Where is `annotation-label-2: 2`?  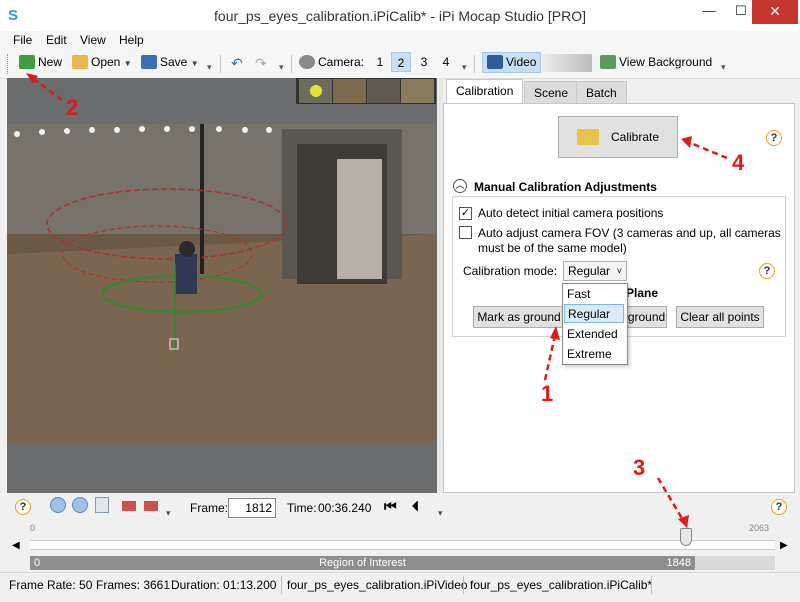 annotation-label-2: 2 is located at coordinates (72, 107).